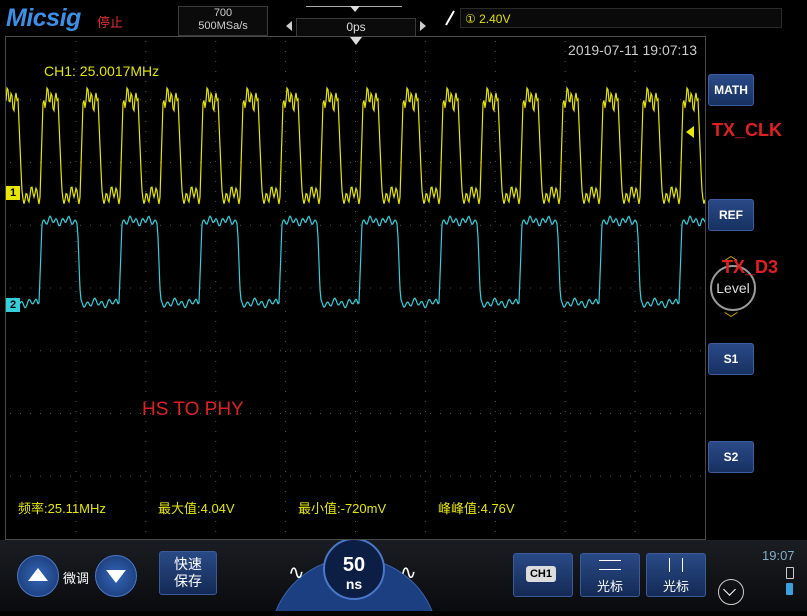 The image size is (807, 616). I want to click on math-button: MATH, so click(731, 90).